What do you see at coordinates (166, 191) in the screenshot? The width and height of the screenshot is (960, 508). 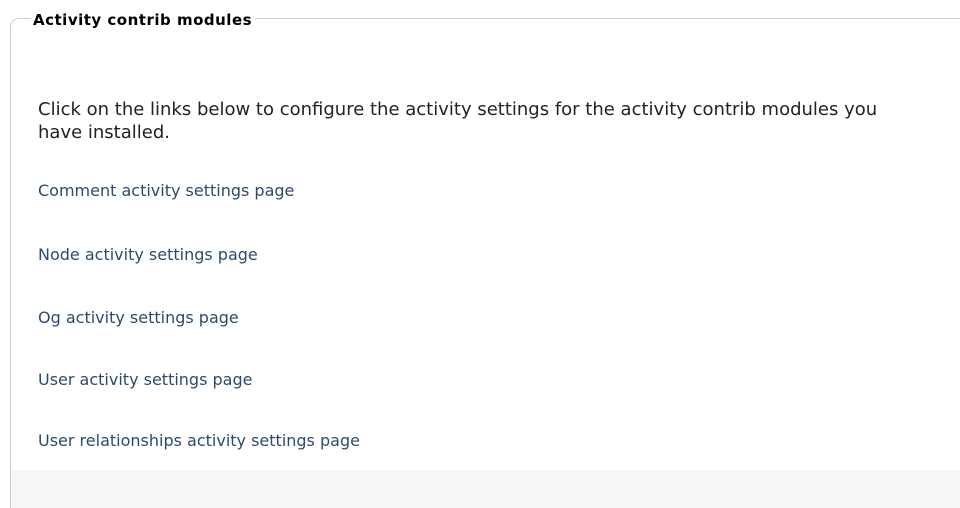 I see `comment-activity-settings-link: Comment activity settings page` at bounding box center [166, 191].